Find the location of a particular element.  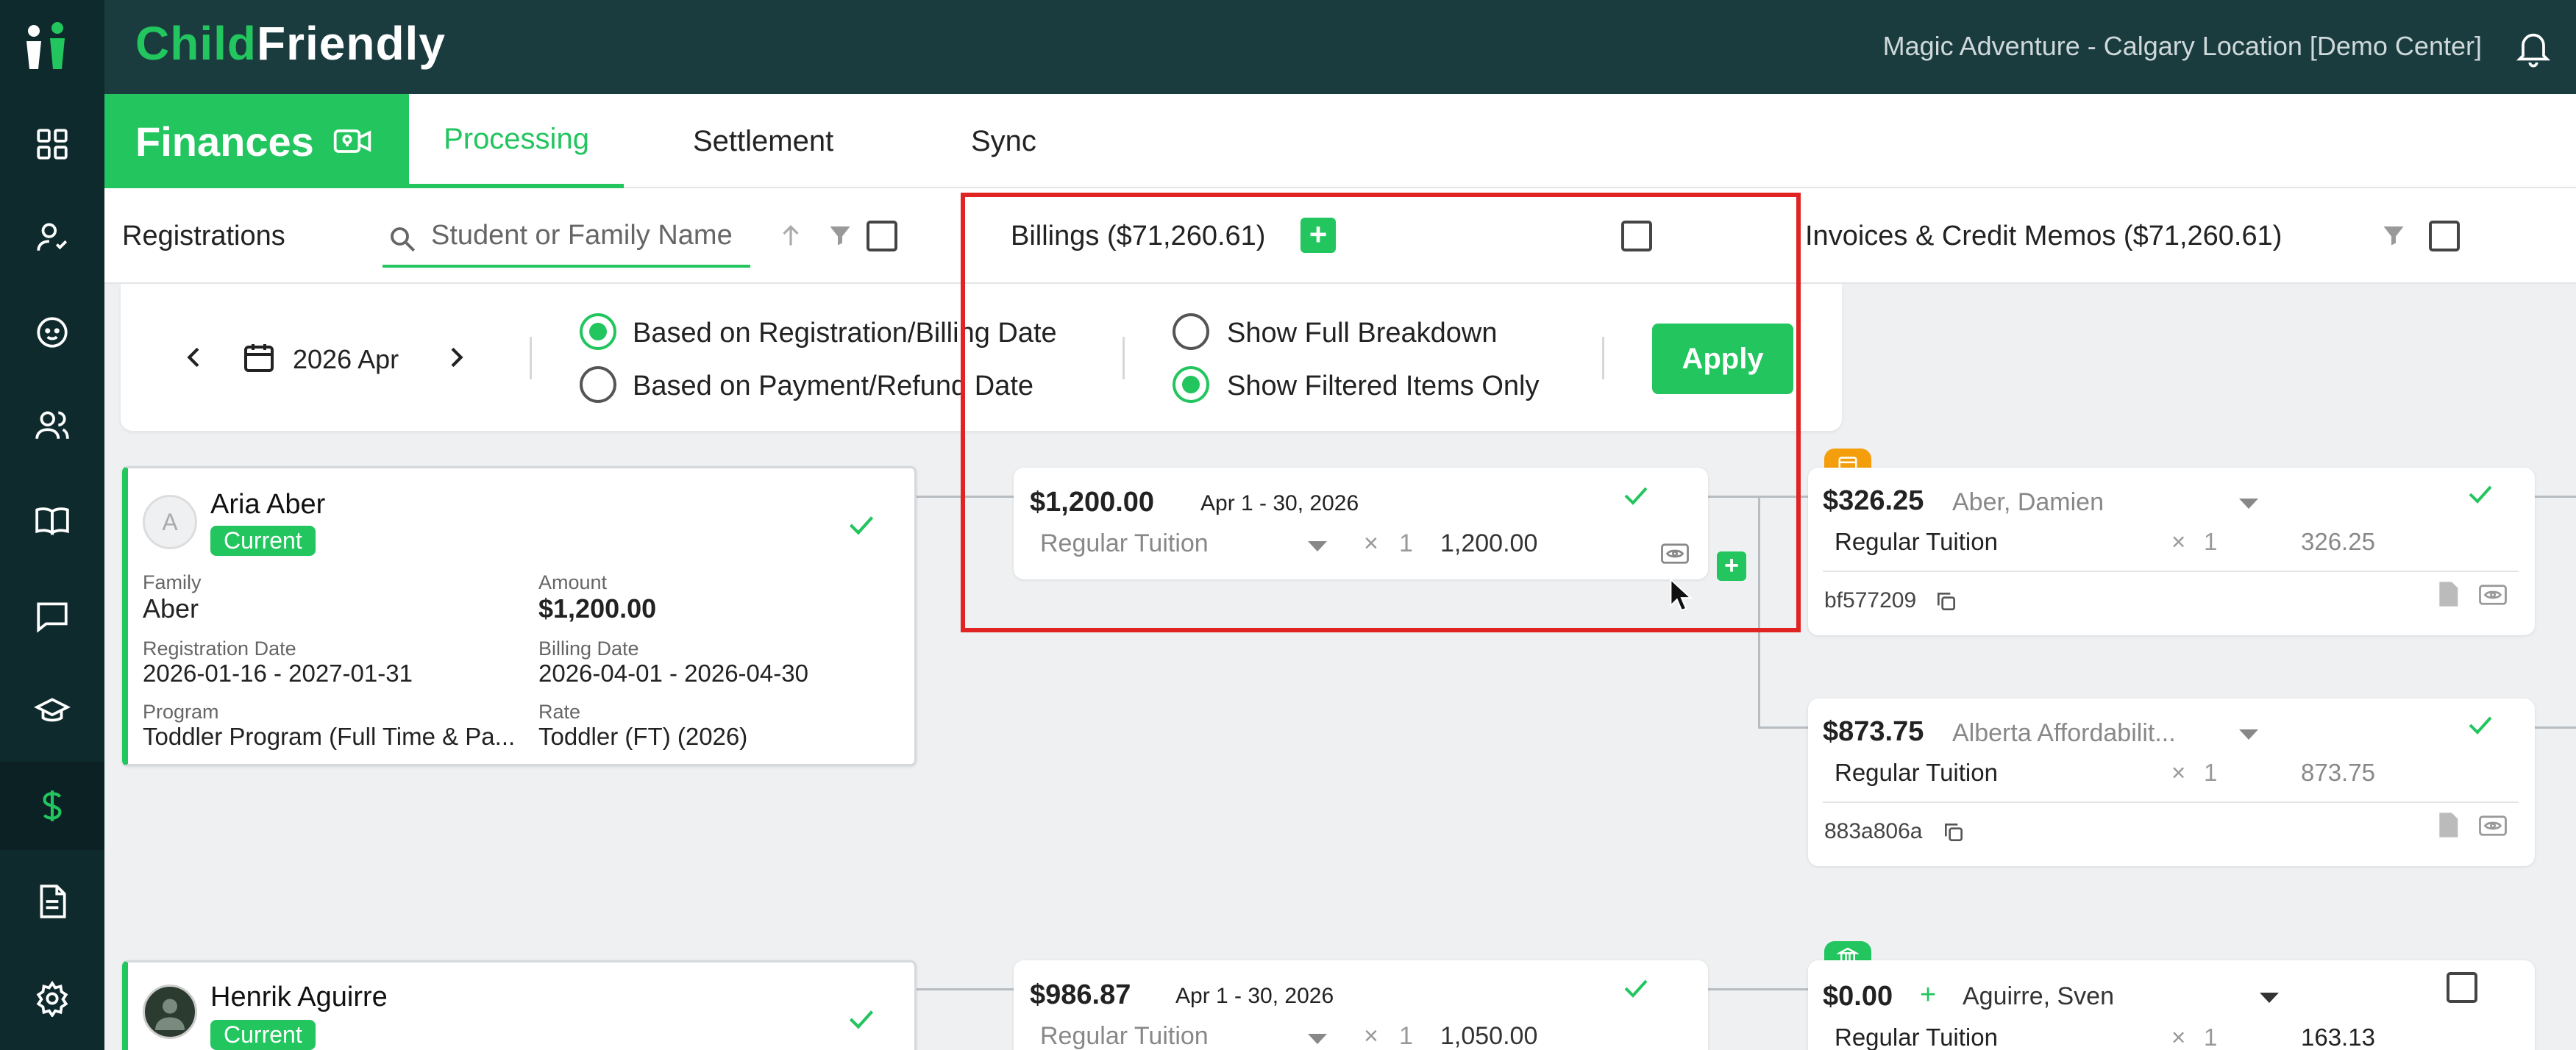

sidebar-item-staff is located at coordinates (52, 237).